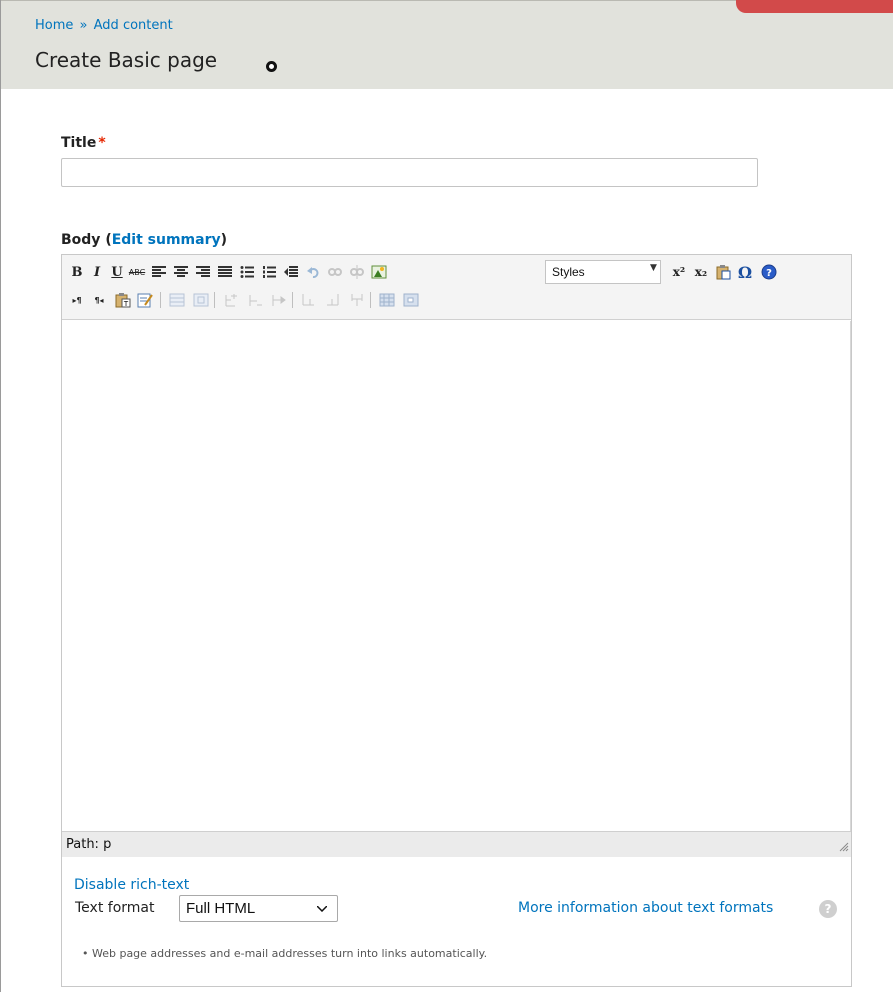 The width and height of the screenshot is (893, 992). I want to click on superscript-button: x², so click(679, 272).